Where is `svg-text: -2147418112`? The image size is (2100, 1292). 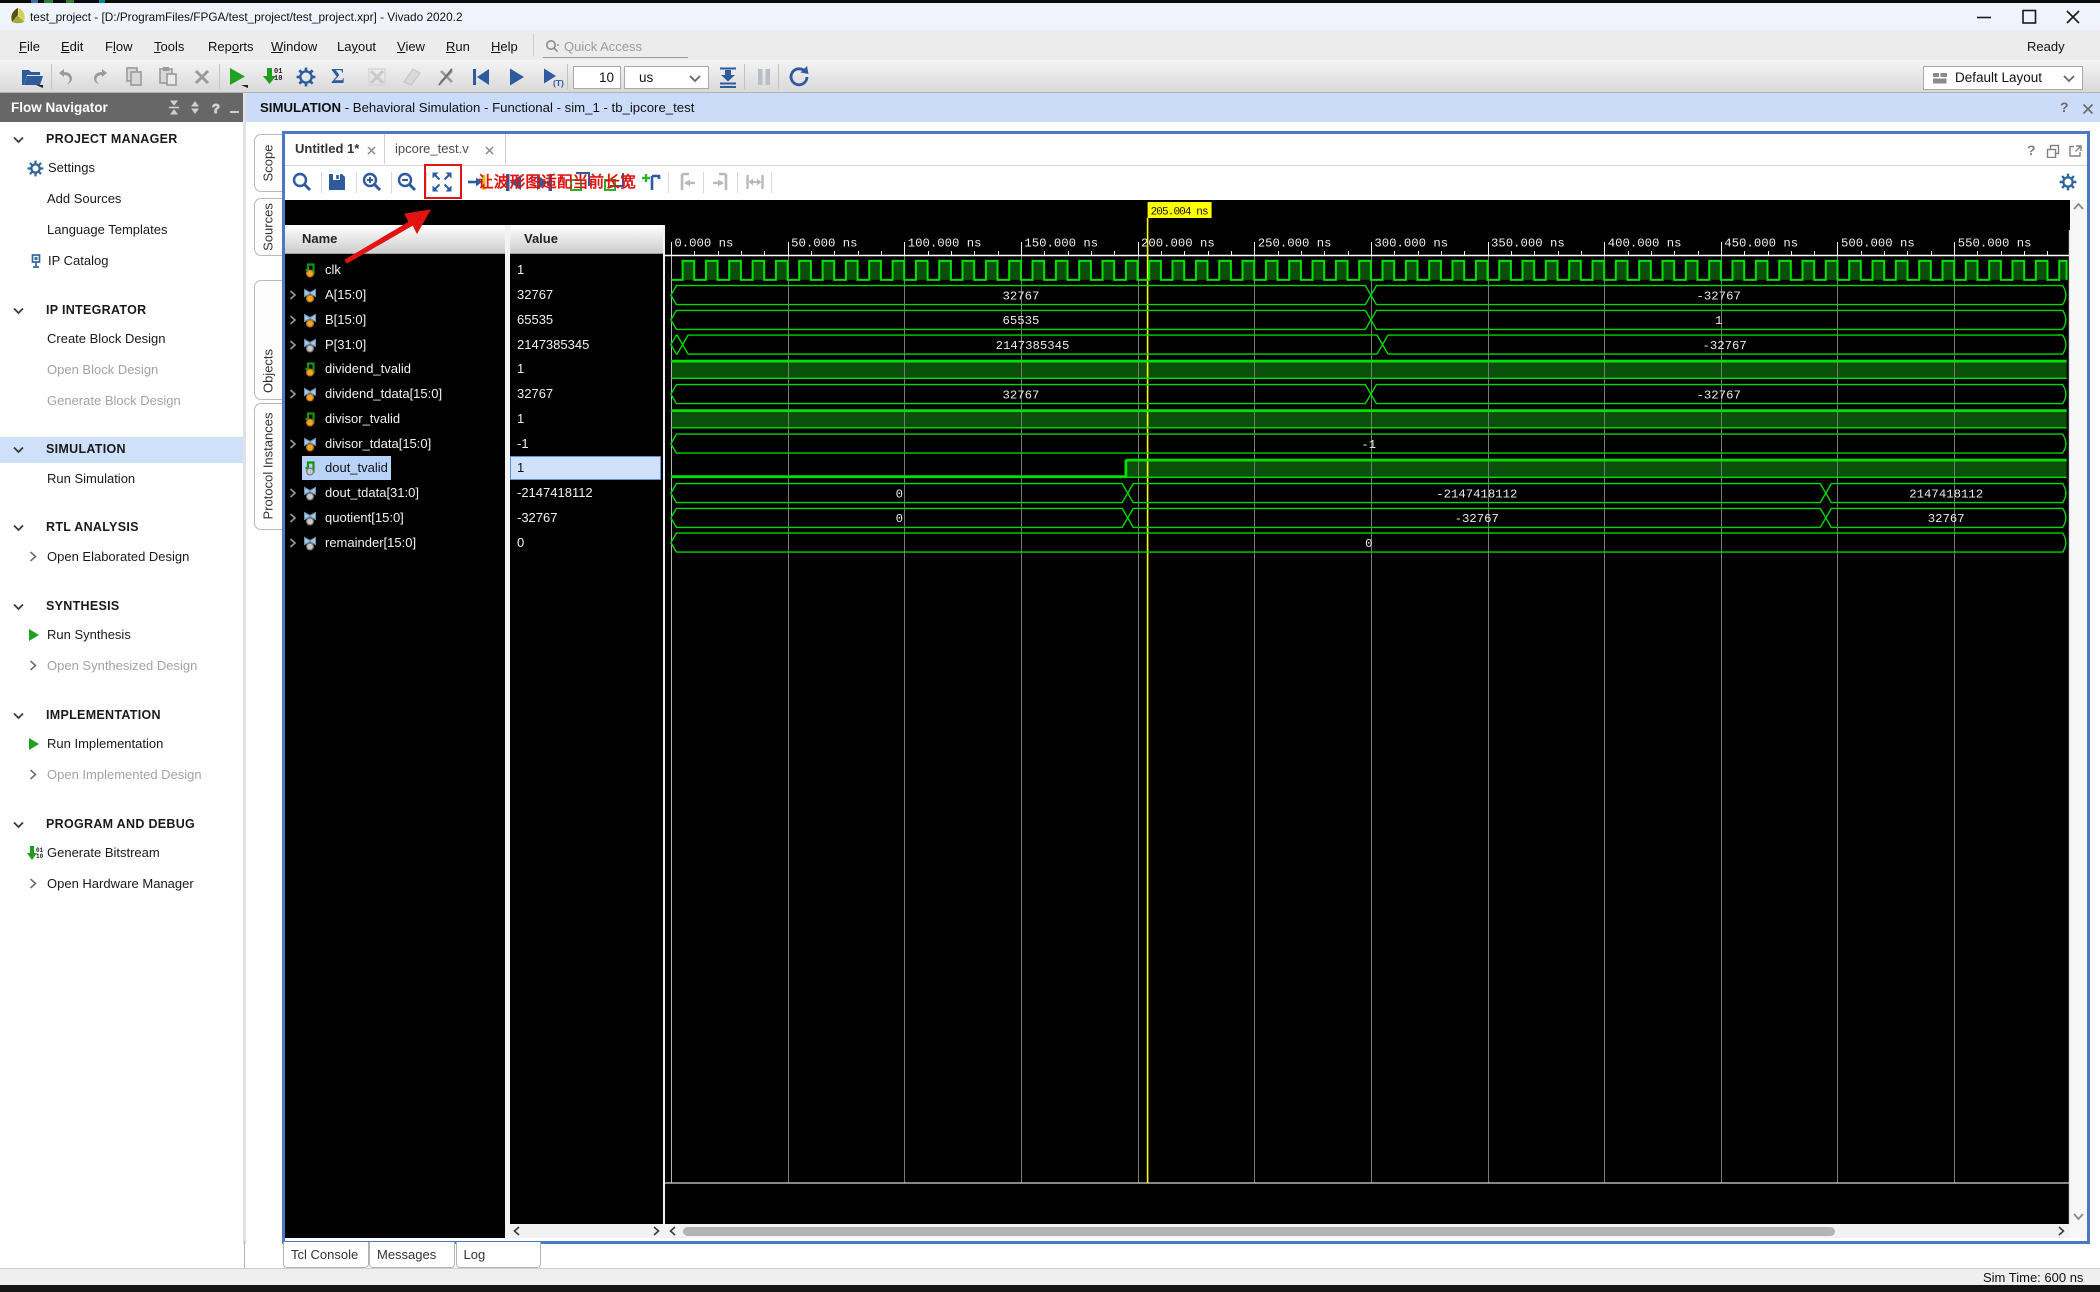
svg-text: -2147418112 is located at coordinates (1476, 494).